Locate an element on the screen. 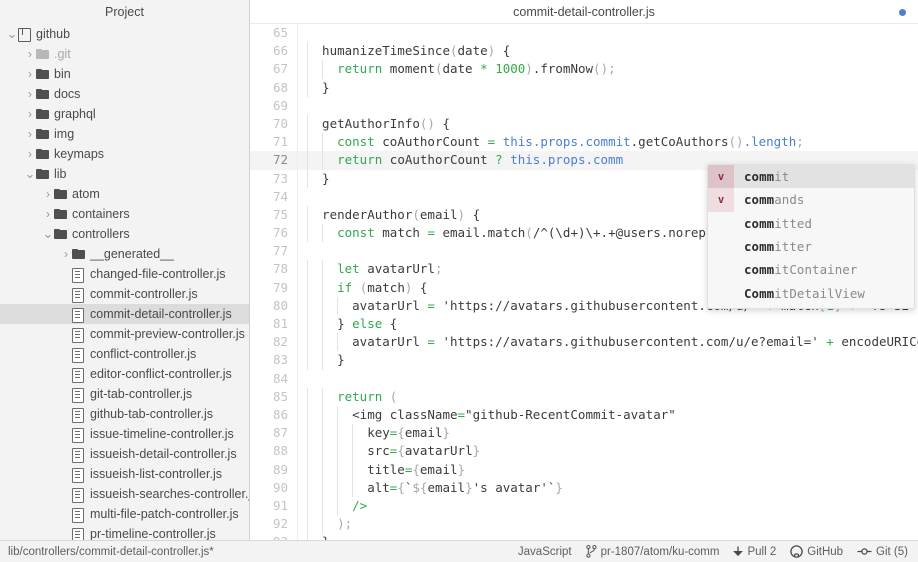 The width and height of the screenshot is (918, 562). code-line: 68 } is located at coordinates (584, 87).